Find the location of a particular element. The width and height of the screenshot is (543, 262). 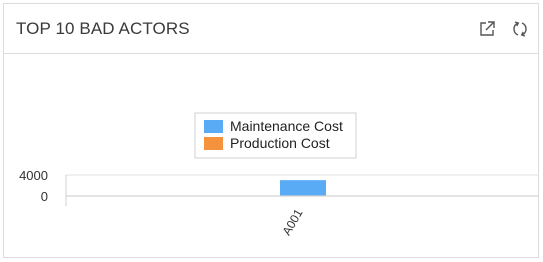

y-tick-label: 0 is located at coordinates (44, 196).